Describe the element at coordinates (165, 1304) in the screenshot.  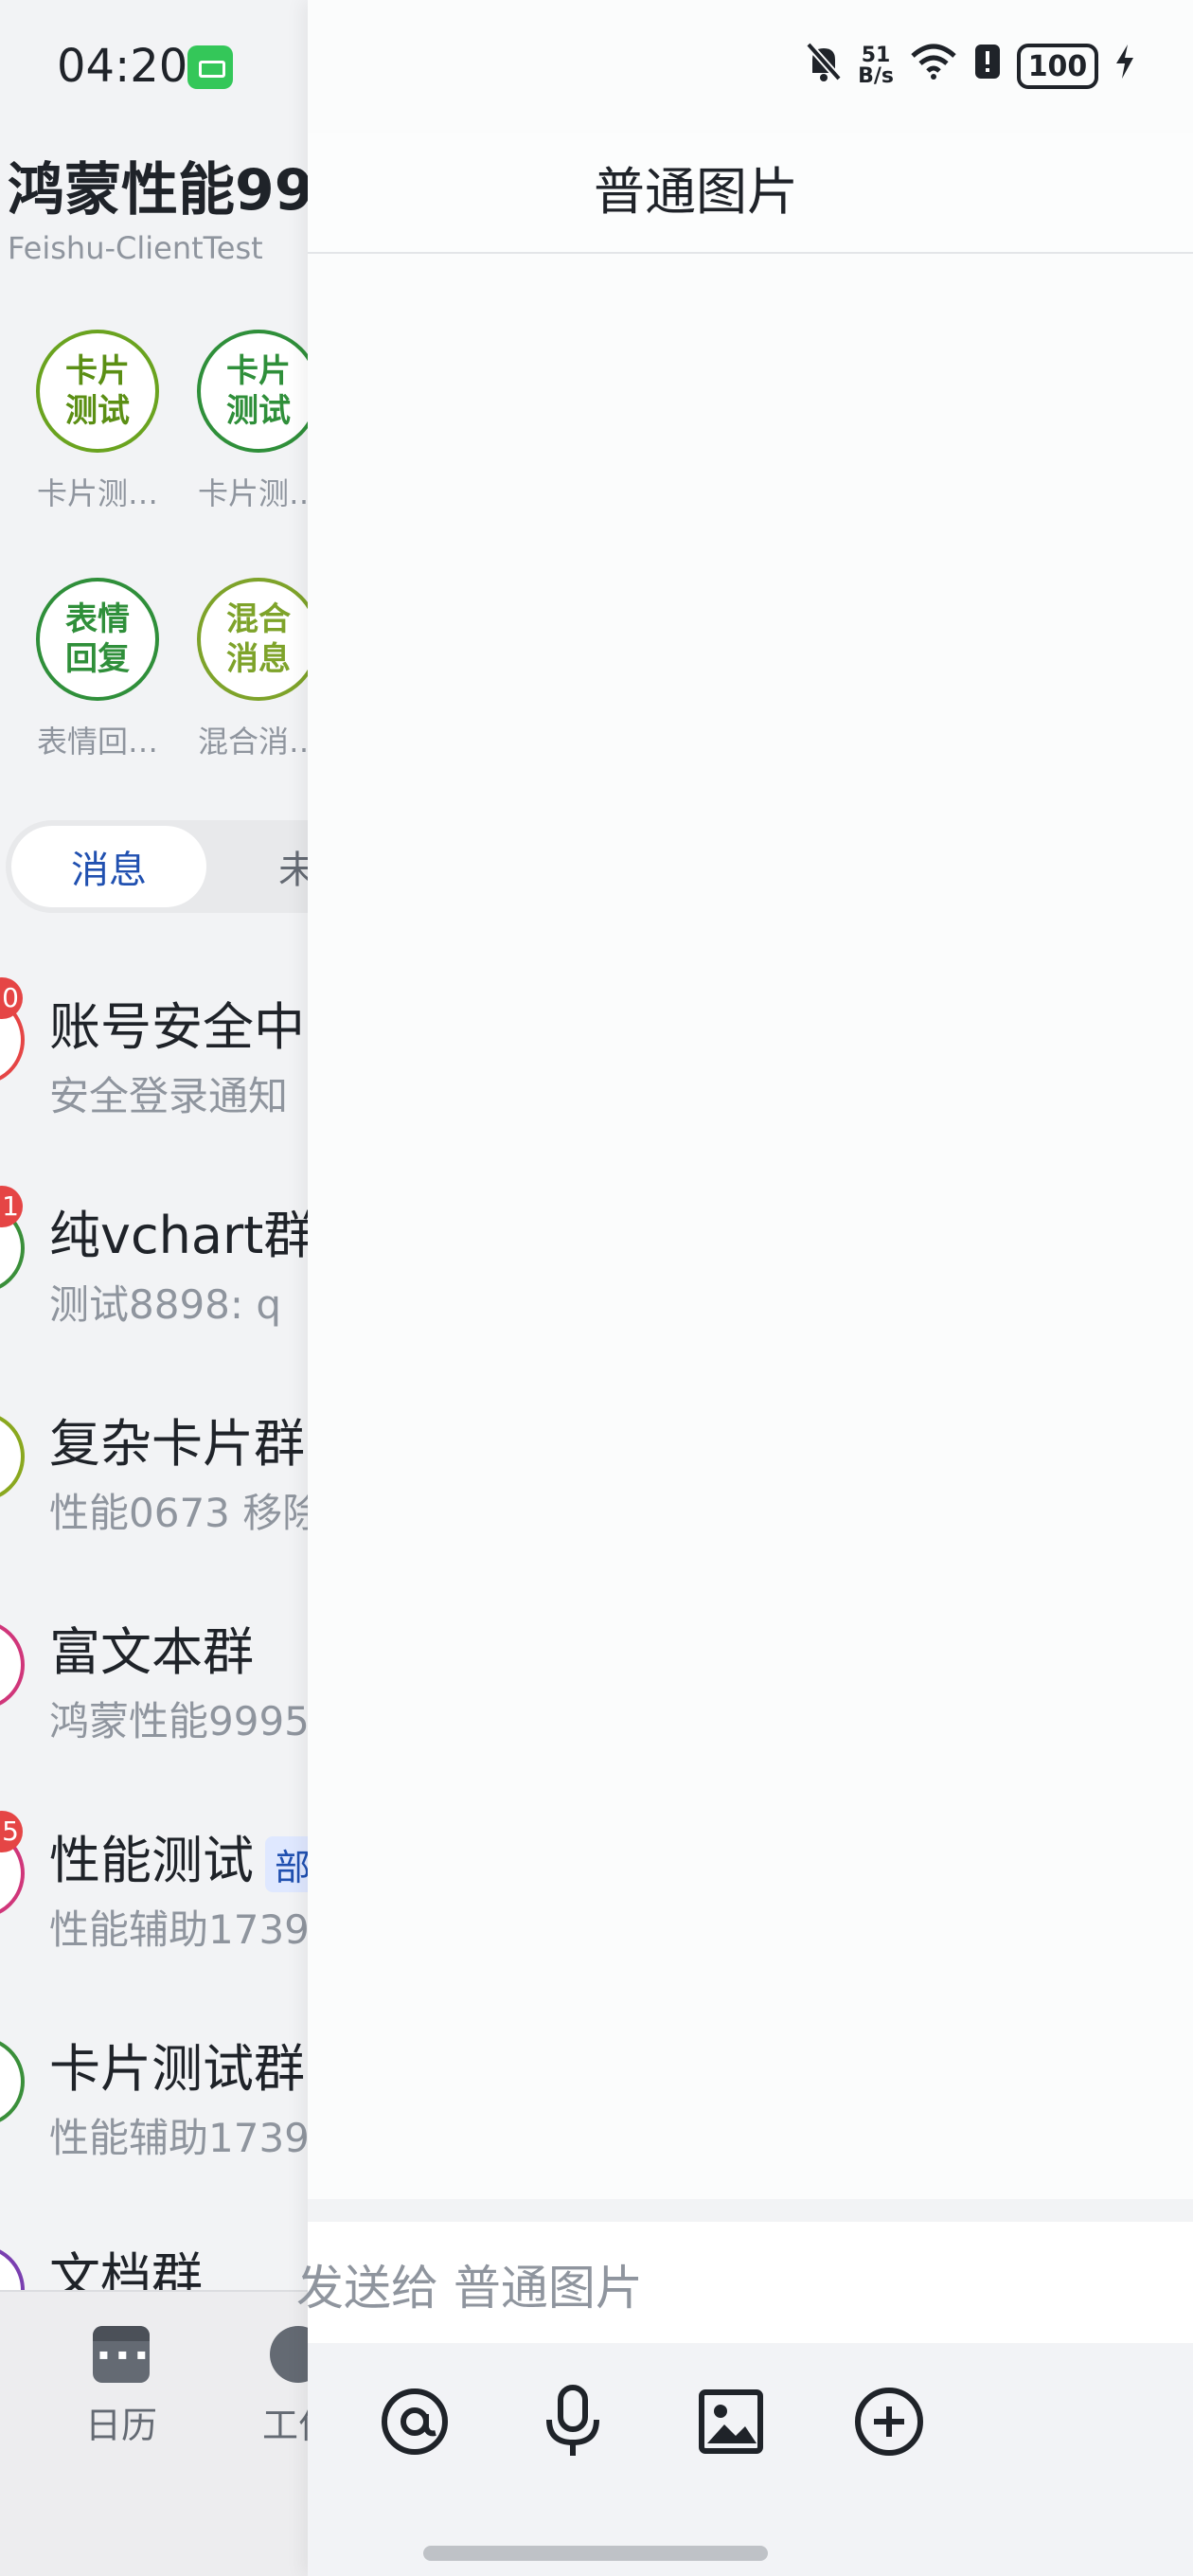
I see `chat-preview: 测试8898: q` at that location.